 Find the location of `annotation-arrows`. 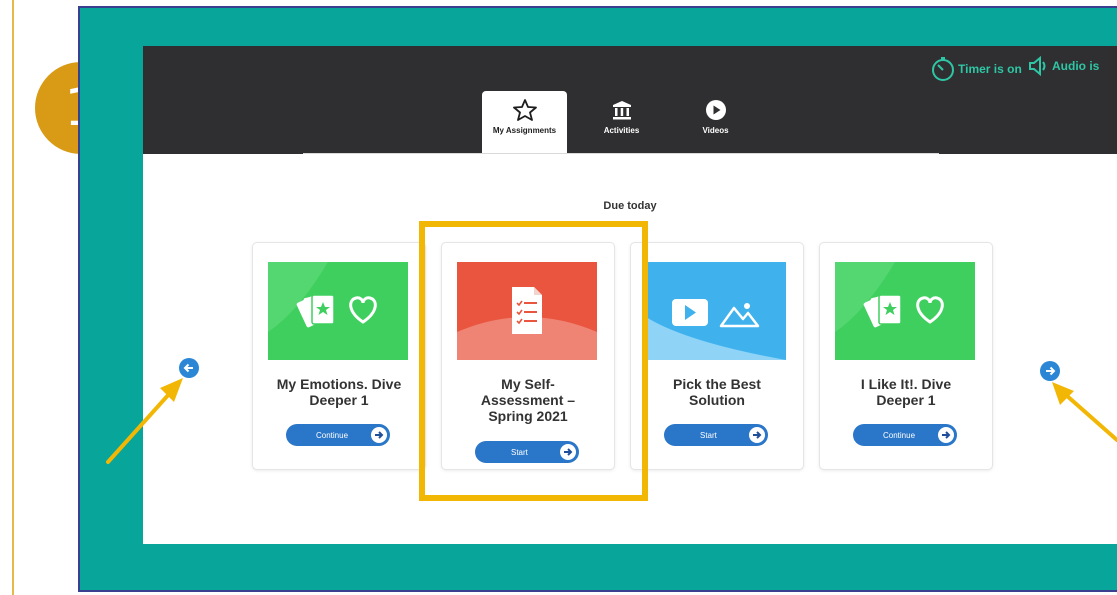

annotation-arrows is located at coordinates (611, 421).